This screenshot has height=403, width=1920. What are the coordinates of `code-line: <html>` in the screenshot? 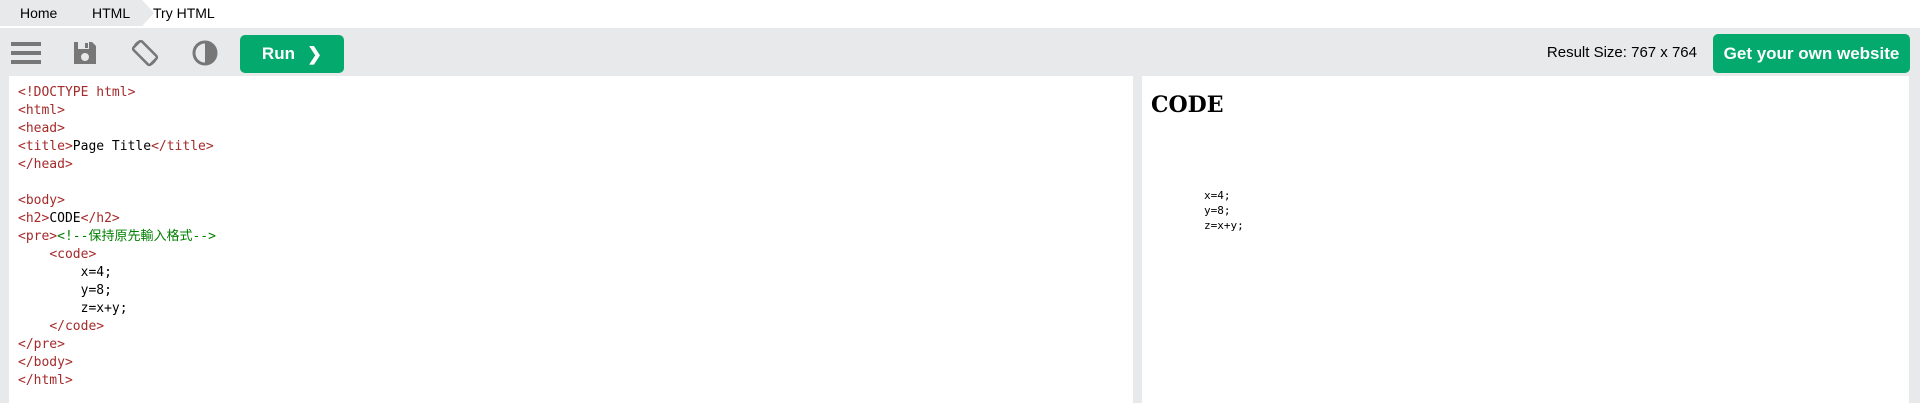 It's located at (575, 111).